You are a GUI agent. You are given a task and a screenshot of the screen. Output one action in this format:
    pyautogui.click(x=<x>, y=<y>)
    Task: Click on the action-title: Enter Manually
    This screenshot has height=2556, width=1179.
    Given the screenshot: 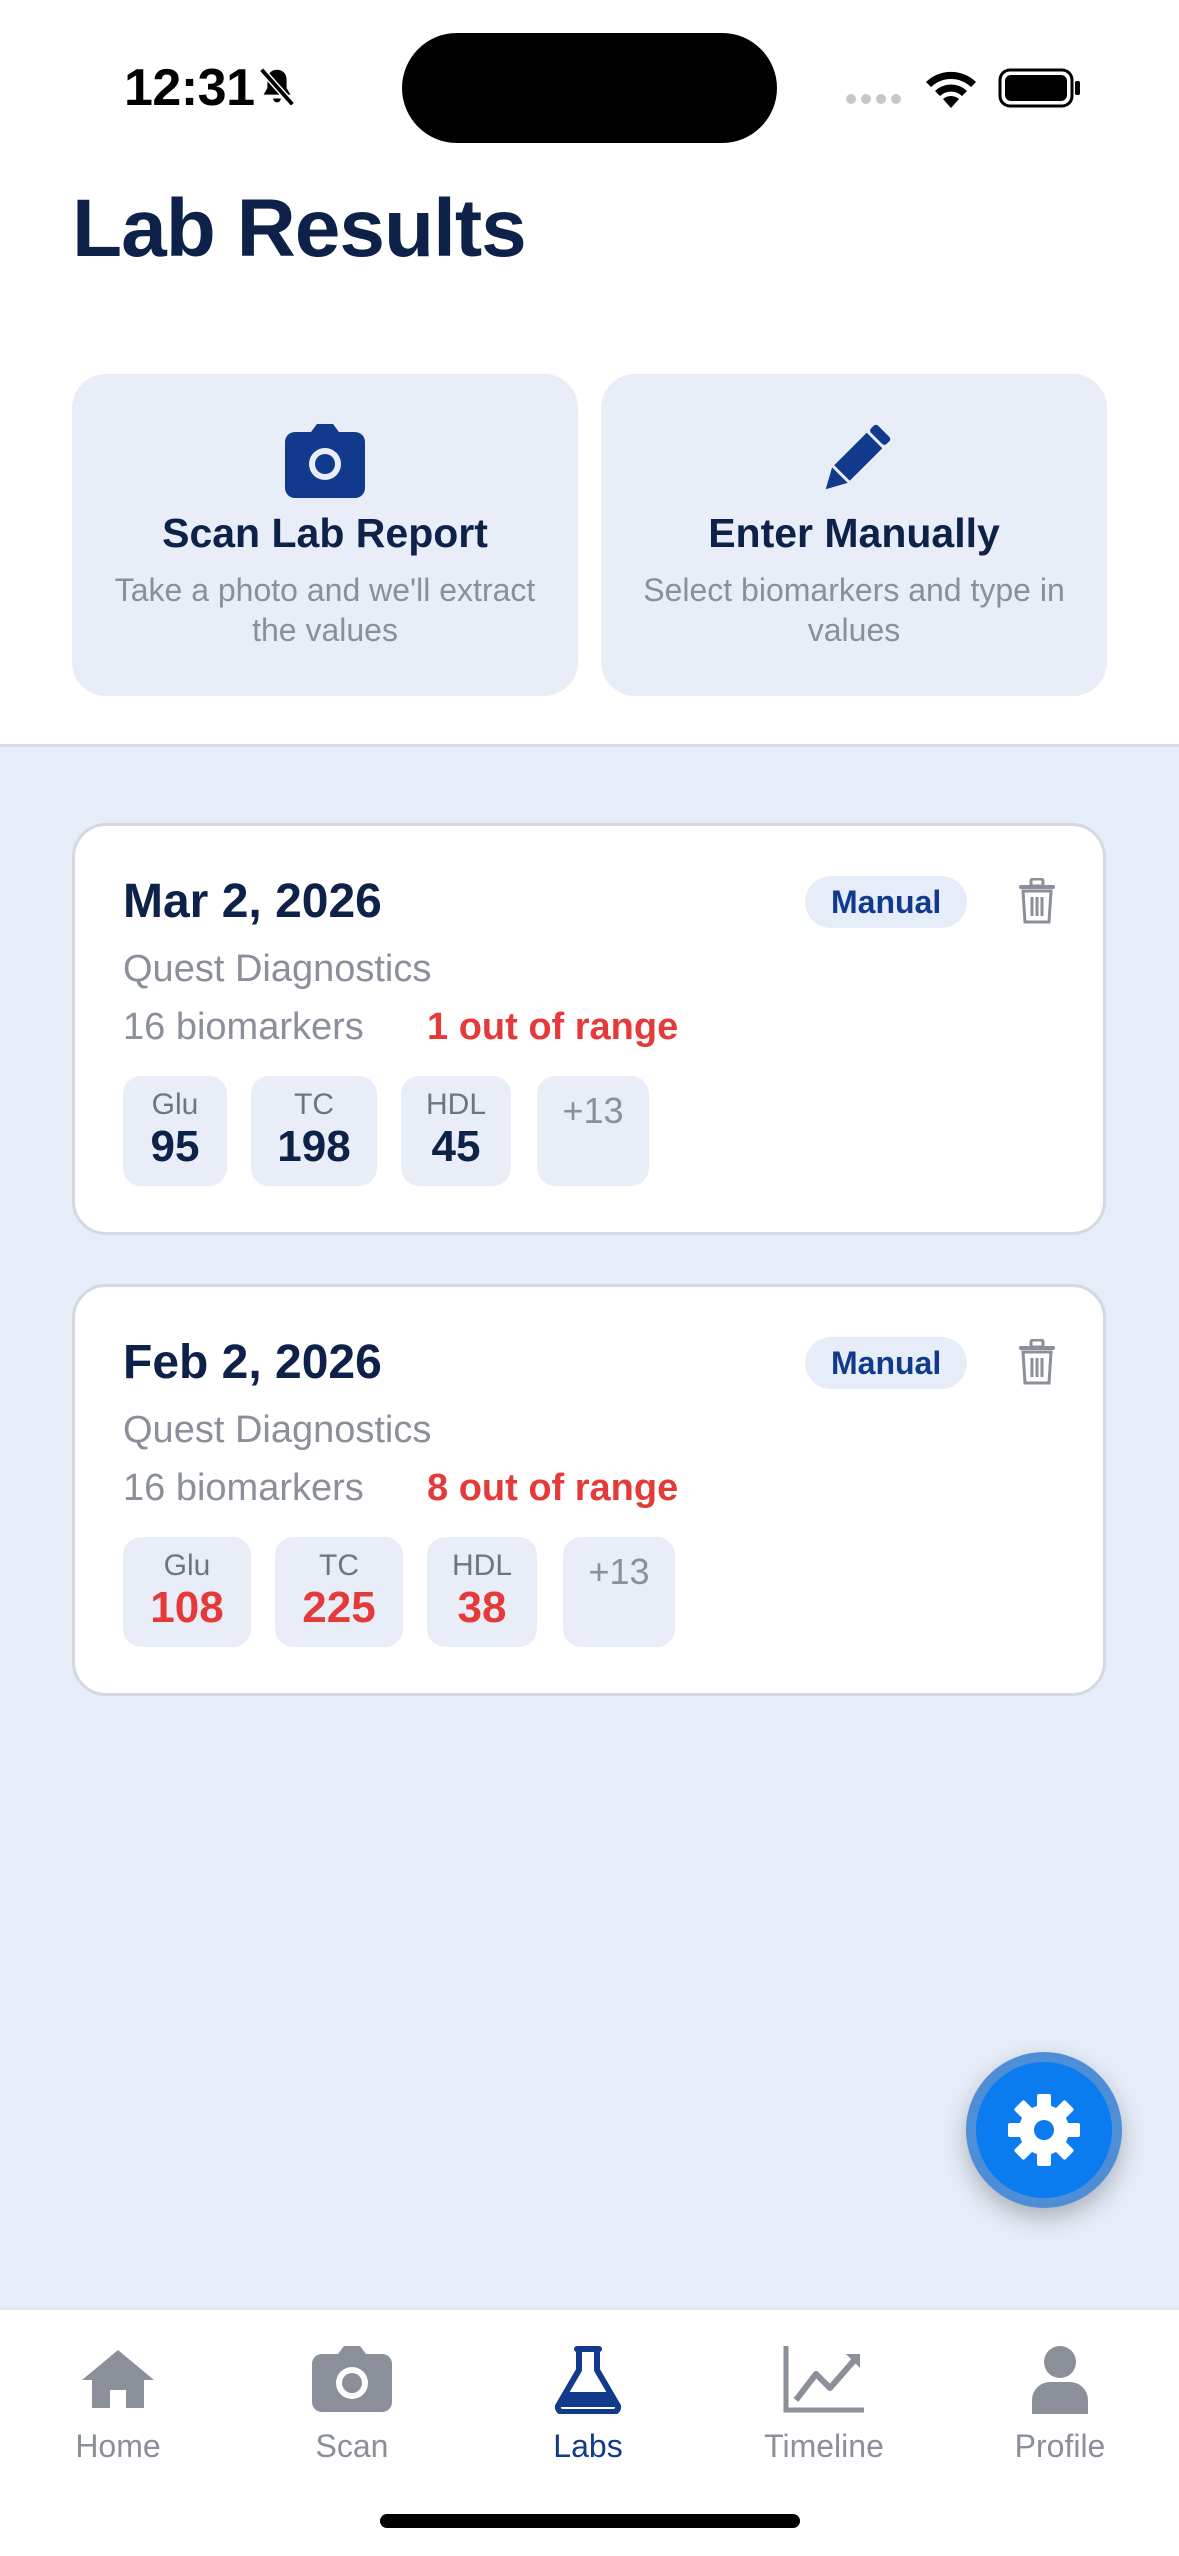 What is the action you would take?
    pyautogui.click(x=854, y=533)
    